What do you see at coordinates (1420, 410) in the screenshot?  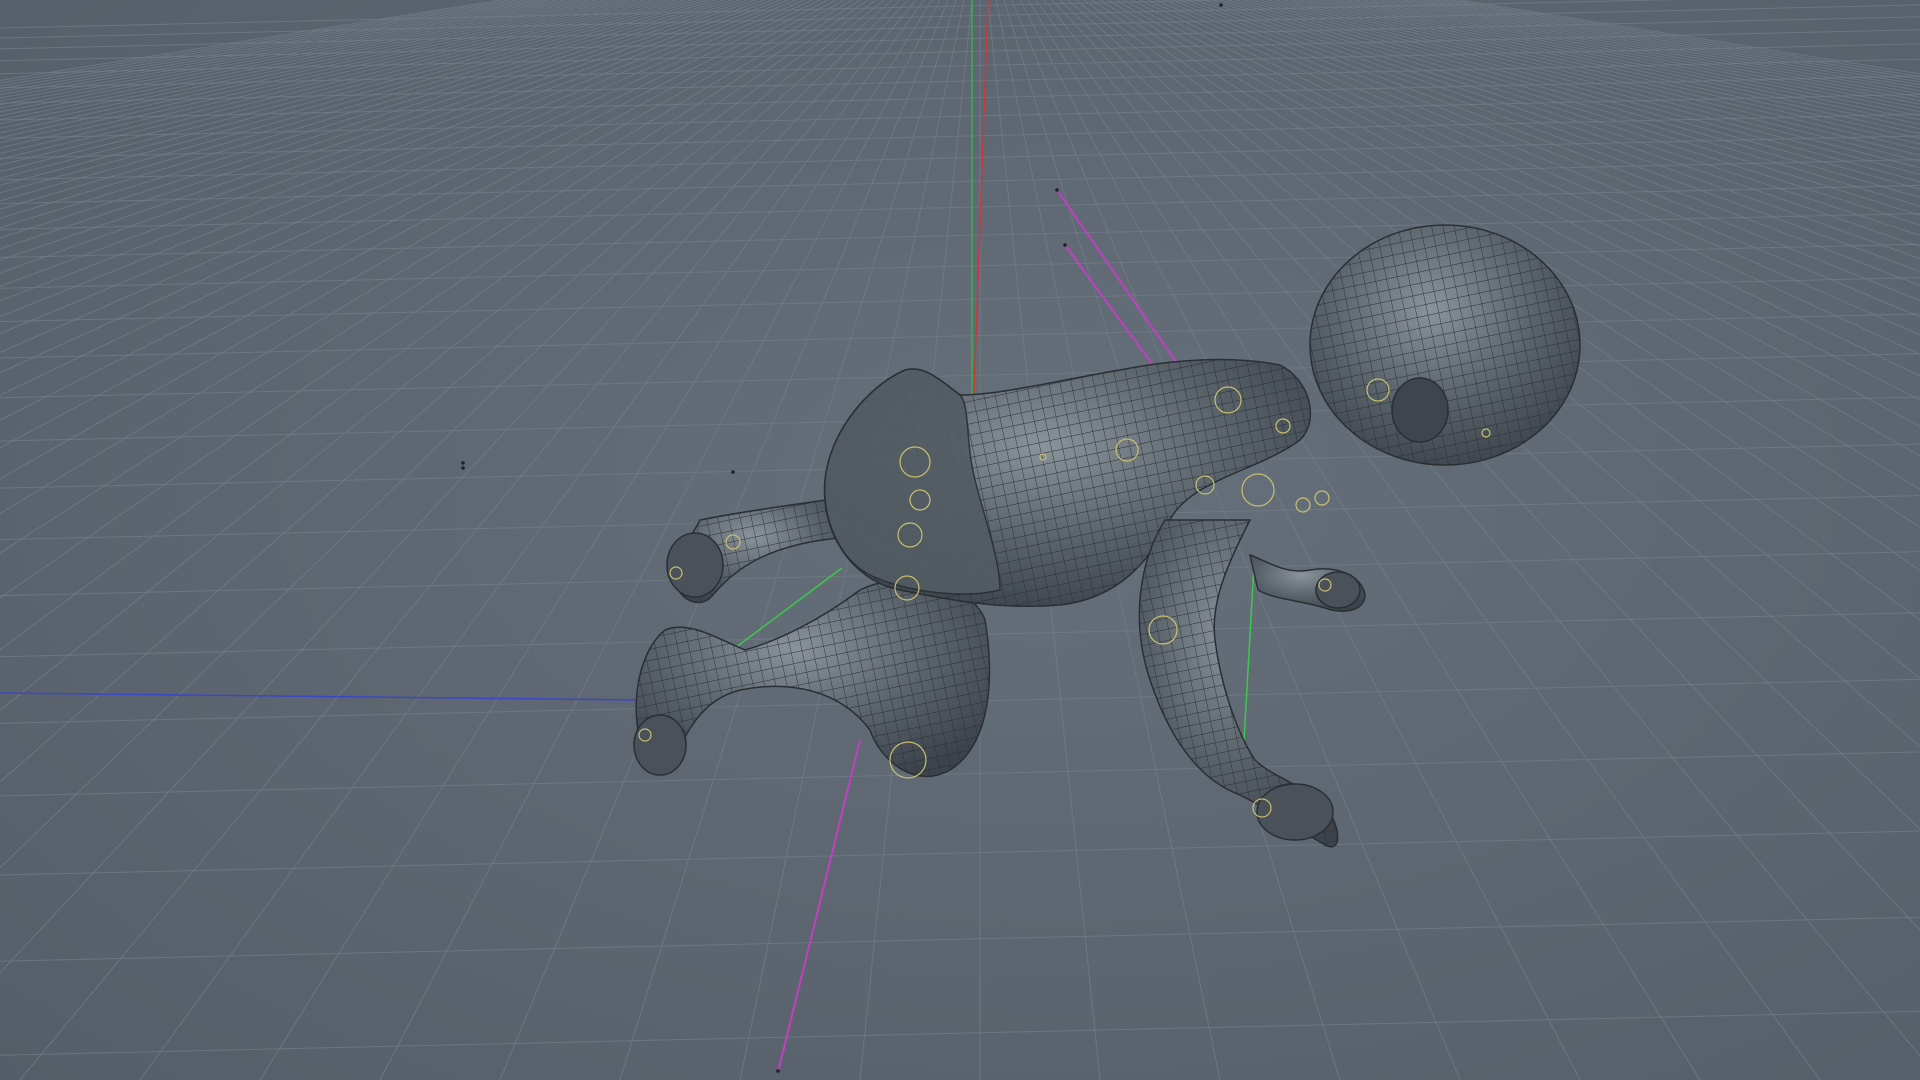 I see `mesh-ear` at bounding box center [1420, 410].